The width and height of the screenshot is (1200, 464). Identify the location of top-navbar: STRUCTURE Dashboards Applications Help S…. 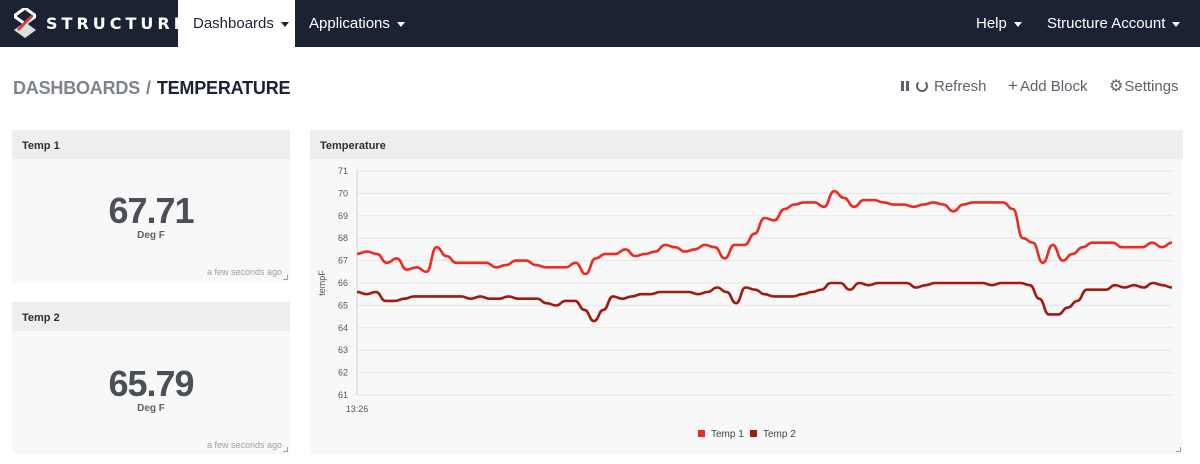
(600, 23).